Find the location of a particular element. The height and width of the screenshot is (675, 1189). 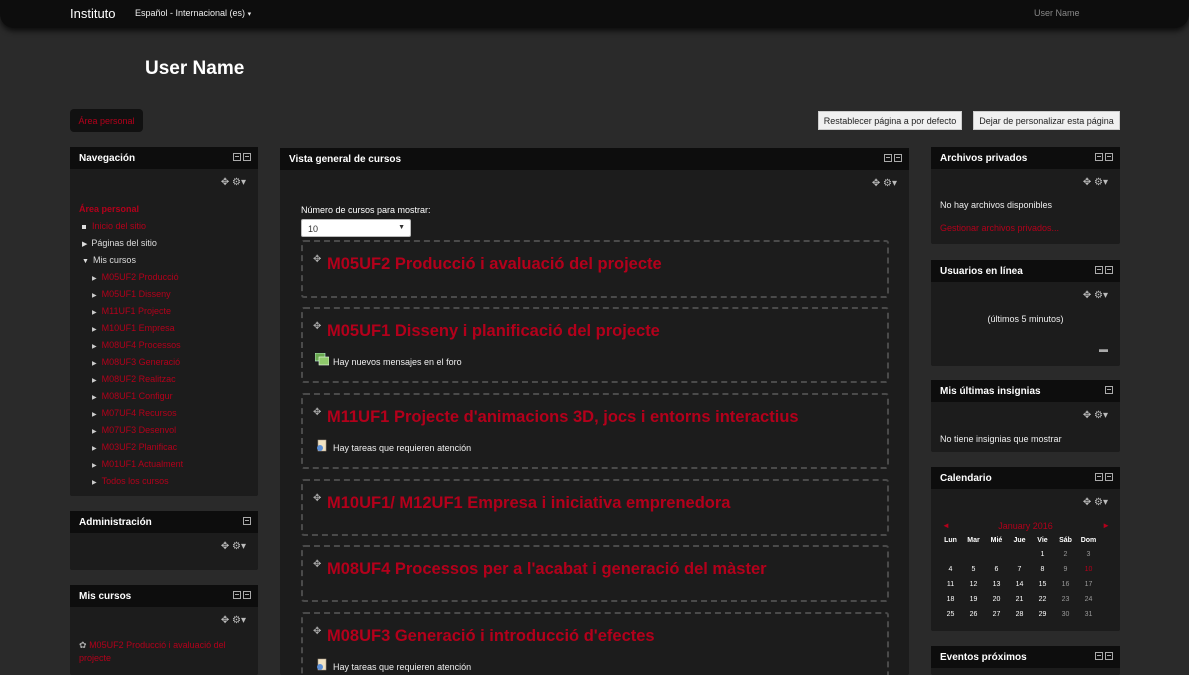

calendar-day: 22 is located at coordinates (1042, 599).